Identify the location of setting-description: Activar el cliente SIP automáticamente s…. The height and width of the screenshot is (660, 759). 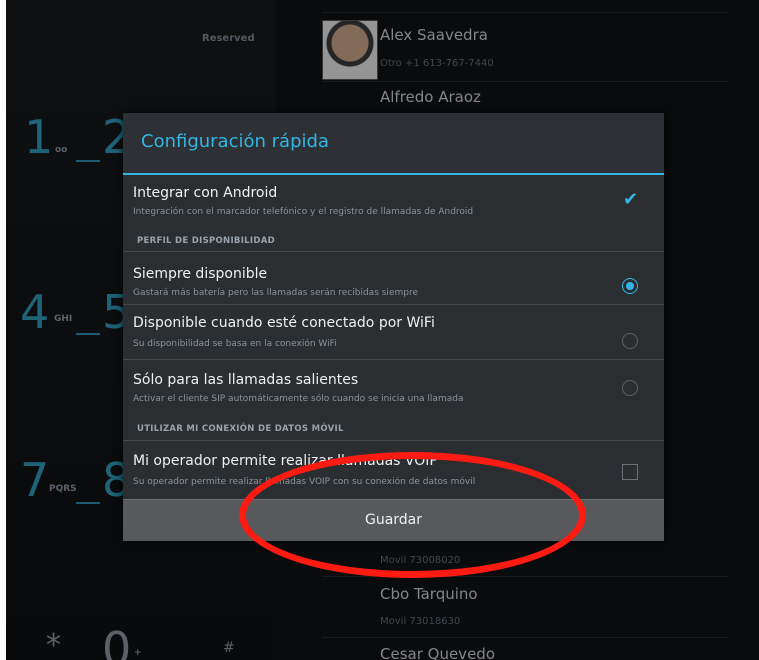
(298, 399).